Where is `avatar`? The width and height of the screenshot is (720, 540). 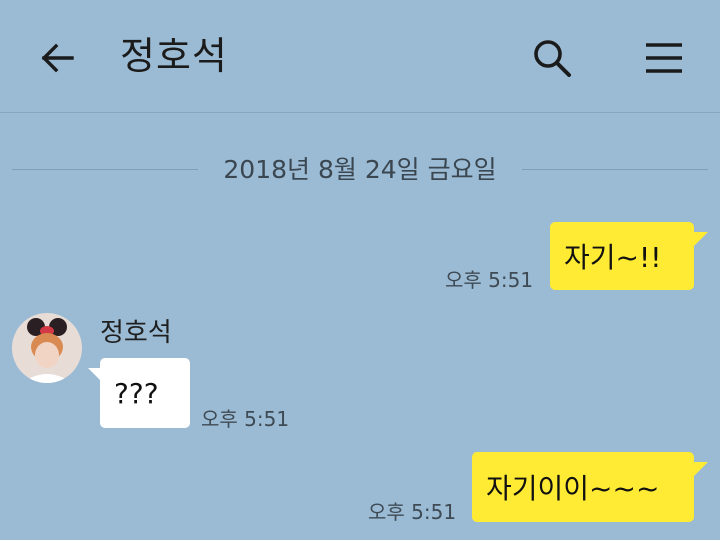
avatar is located at coordinates (47, 348).